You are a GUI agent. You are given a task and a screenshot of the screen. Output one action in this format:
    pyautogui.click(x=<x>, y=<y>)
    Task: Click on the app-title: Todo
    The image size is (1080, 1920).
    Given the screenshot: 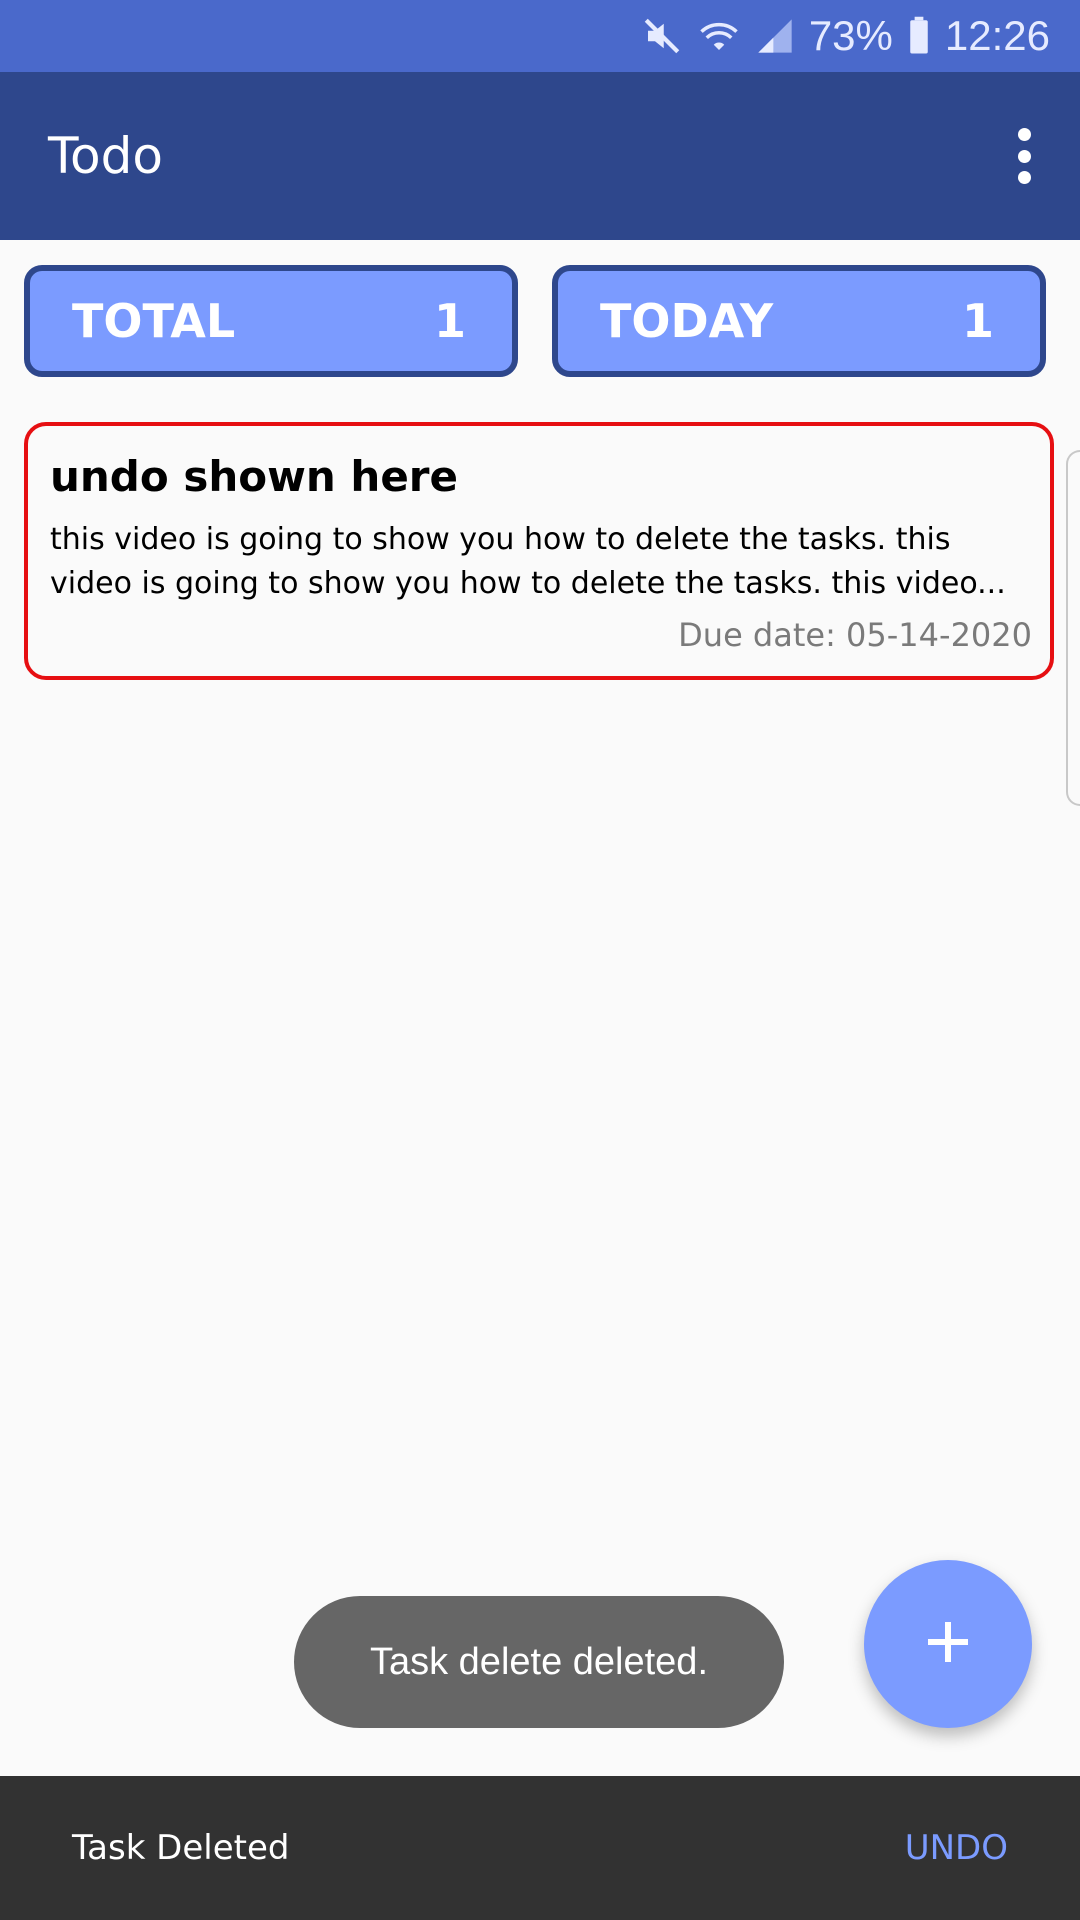 What is the action you would take?
    pyautogui.click(x=105, y=156)
    